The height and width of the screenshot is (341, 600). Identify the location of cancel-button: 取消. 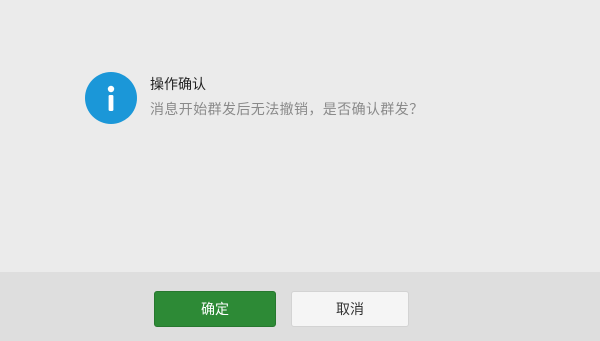
(350, 309).